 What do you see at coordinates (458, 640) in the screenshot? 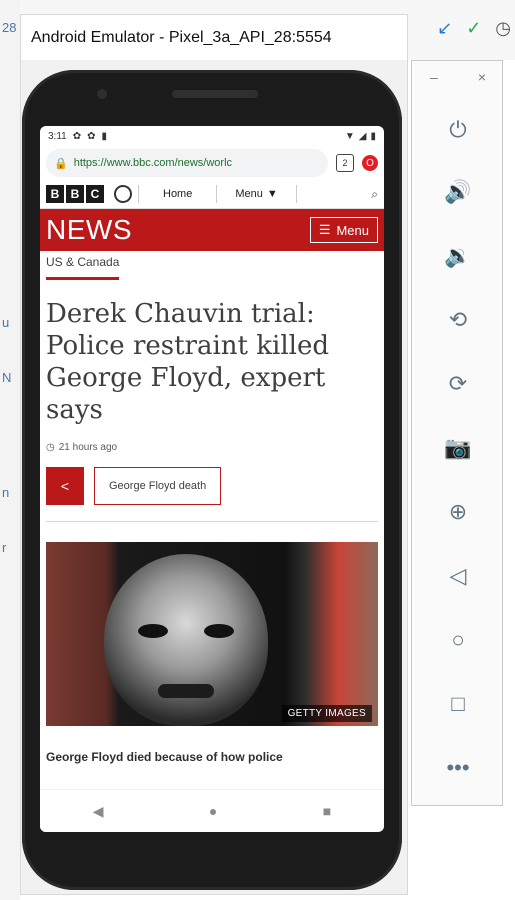
I see `home-icon: ○` at bounding box center [458, 640].